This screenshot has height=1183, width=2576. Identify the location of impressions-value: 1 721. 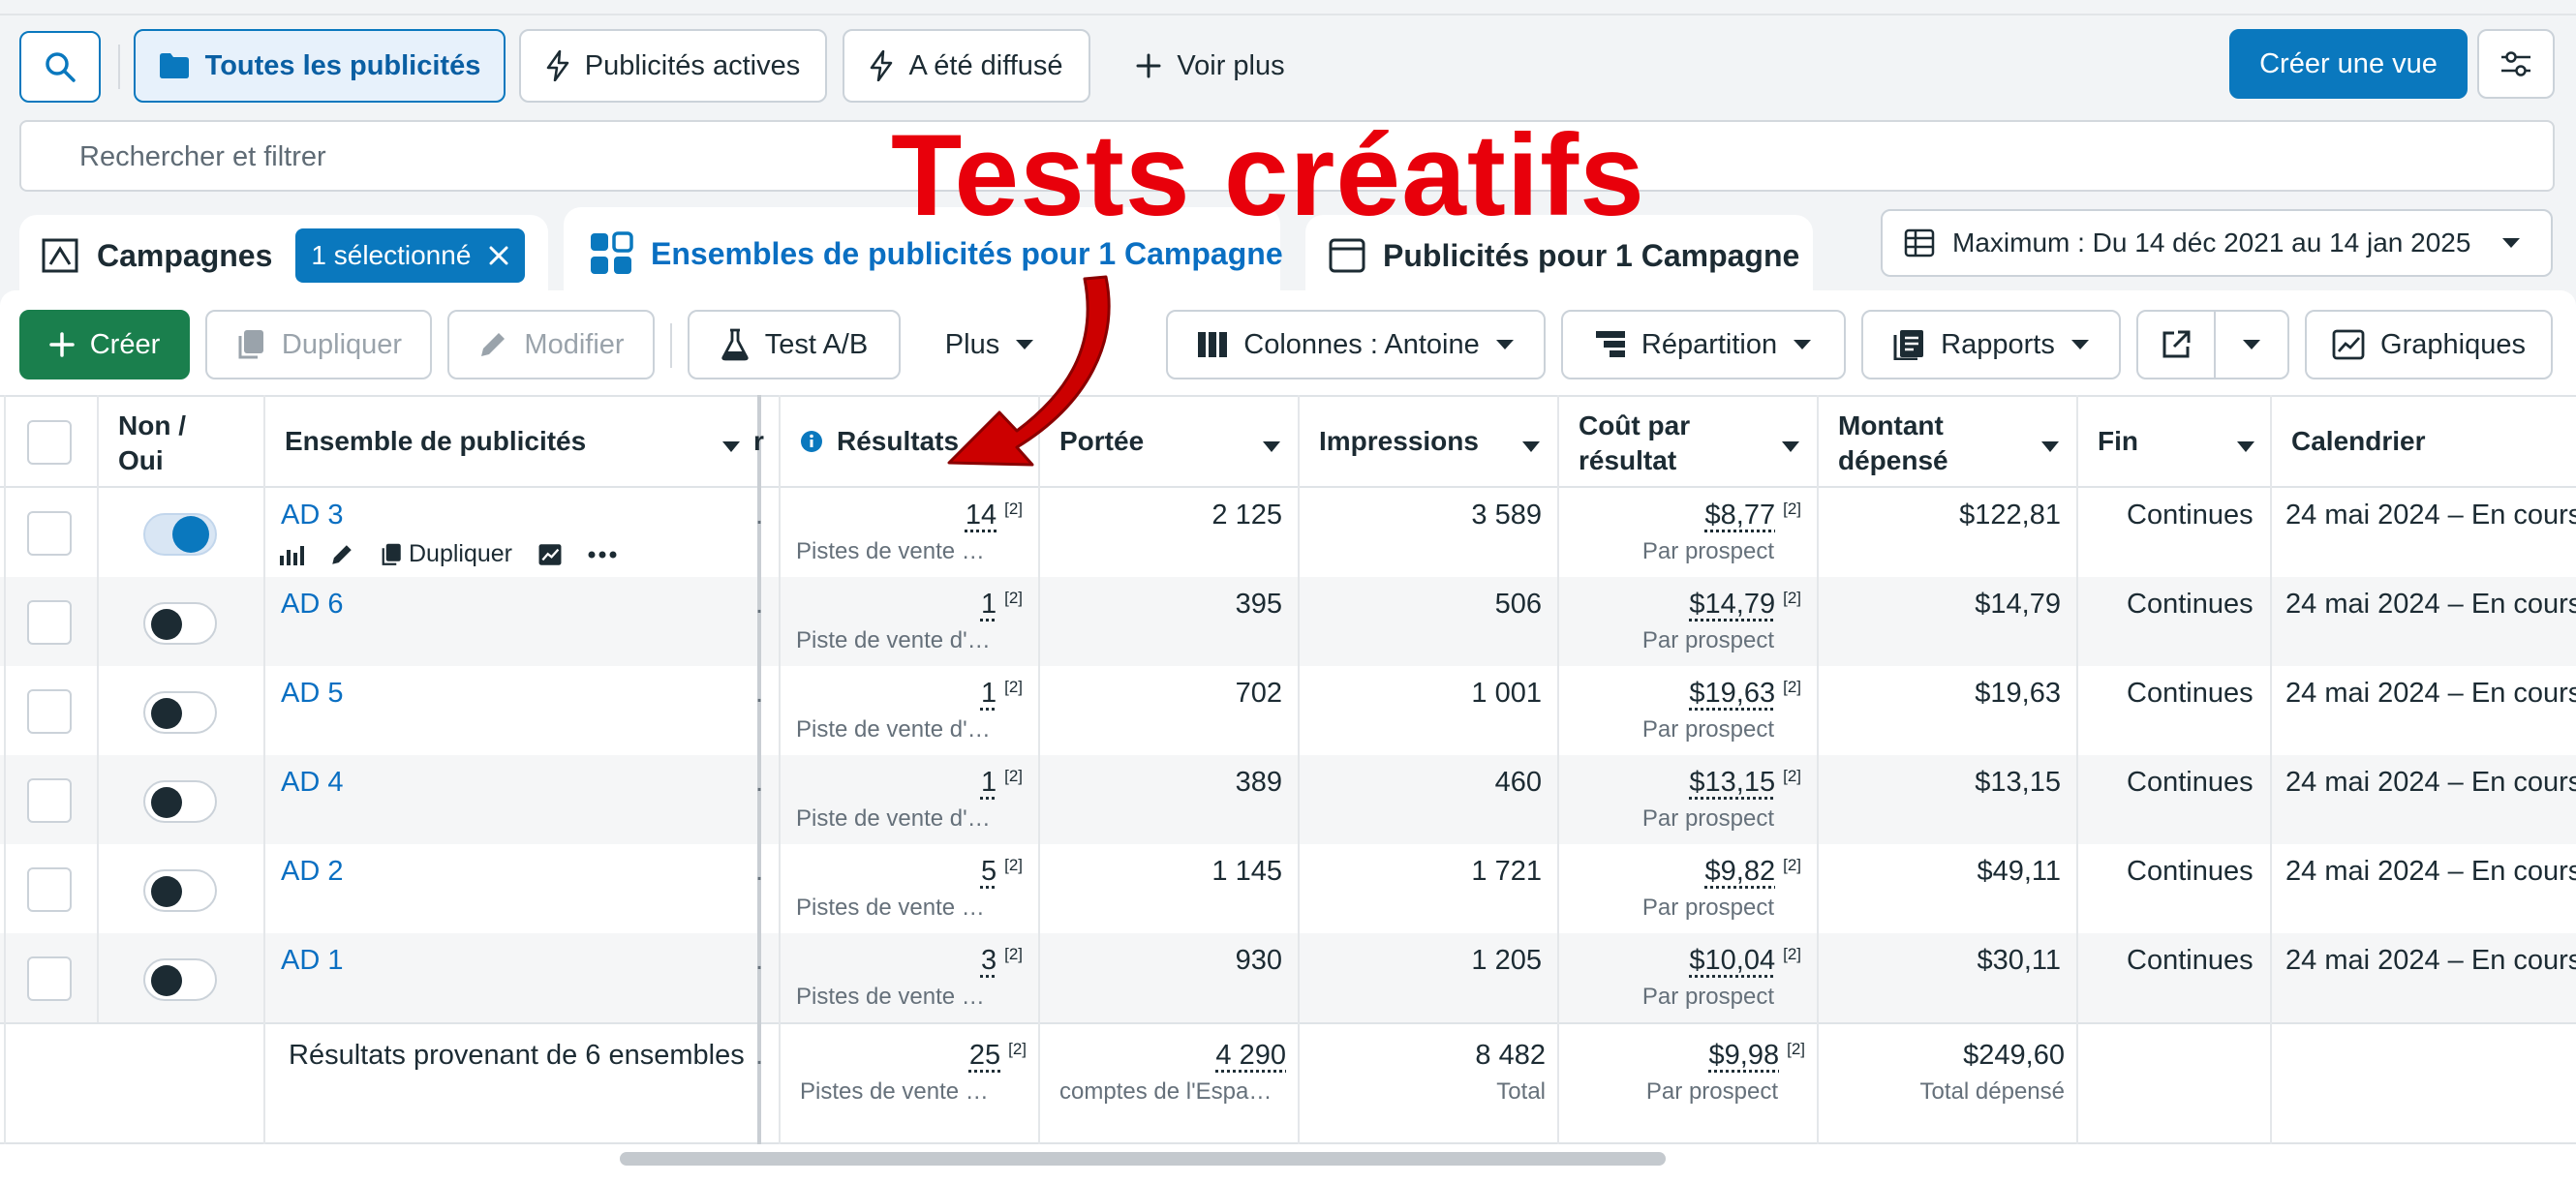
(1506, 872).